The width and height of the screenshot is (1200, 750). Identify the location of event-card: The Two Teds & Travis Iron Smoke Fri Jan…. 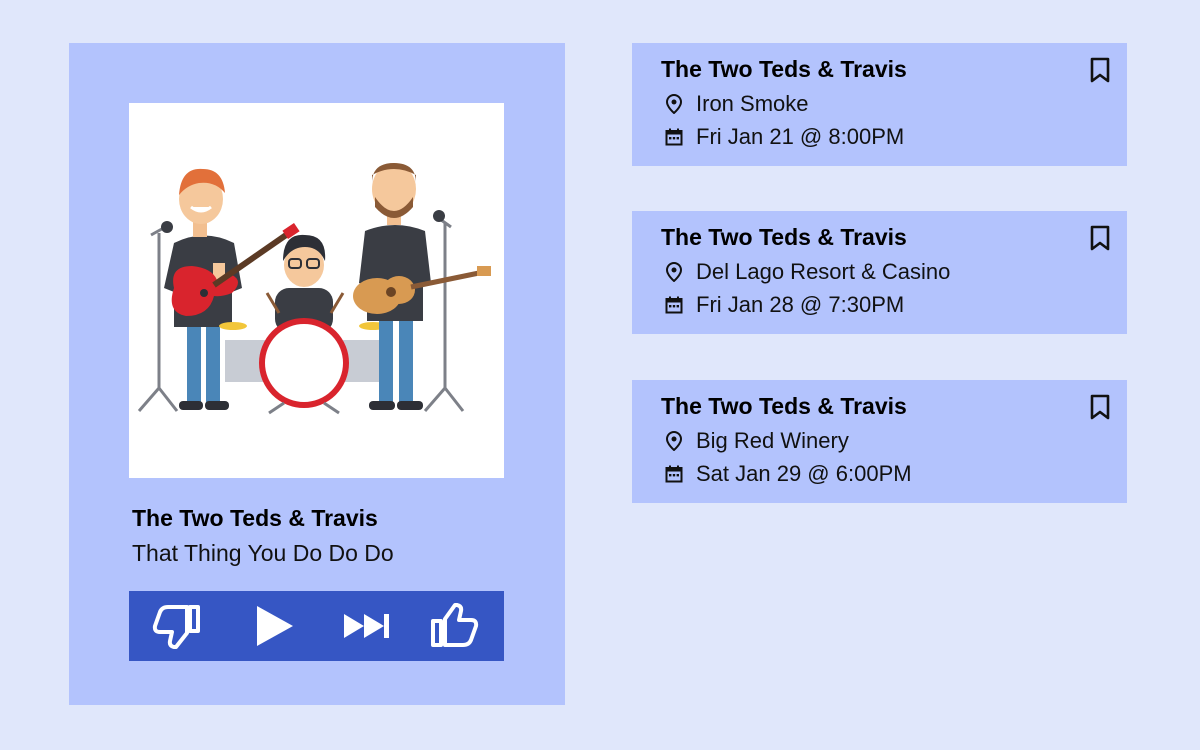
(879, 104).